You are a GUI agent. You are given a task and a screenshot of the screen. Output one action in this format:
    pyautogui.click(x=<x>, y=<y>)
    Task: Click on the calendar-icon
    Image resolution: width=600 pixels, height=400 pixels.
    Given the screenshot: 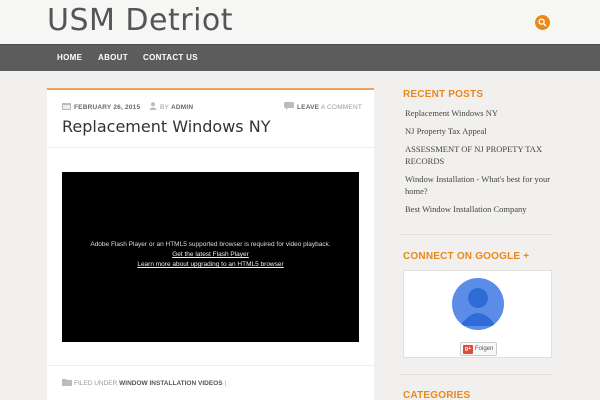 What is the action you would take?
    pyautogui.click(x=66, y=106)
    